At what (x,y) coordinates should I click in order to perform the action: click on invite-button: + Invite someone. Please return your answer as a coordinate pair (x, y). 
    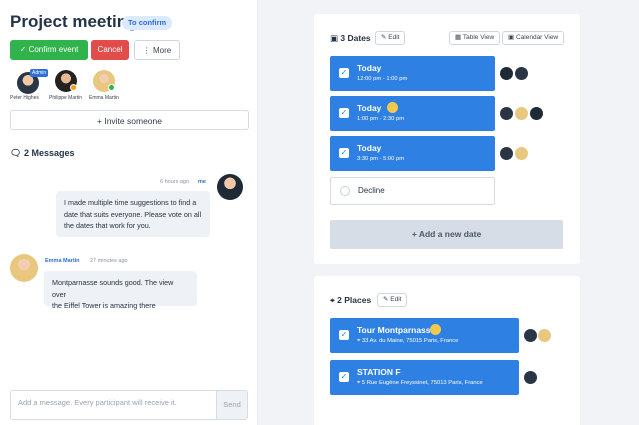
    Looking at the image, I should click on (129, 120).